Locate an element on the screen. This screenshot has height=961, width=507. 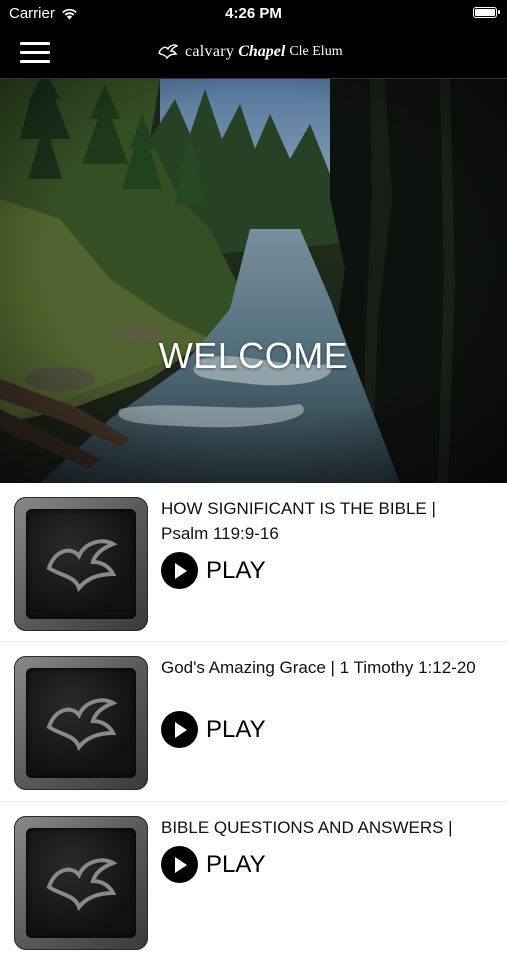
logo-location: Cle Elum is located at coordinates (316, 51).